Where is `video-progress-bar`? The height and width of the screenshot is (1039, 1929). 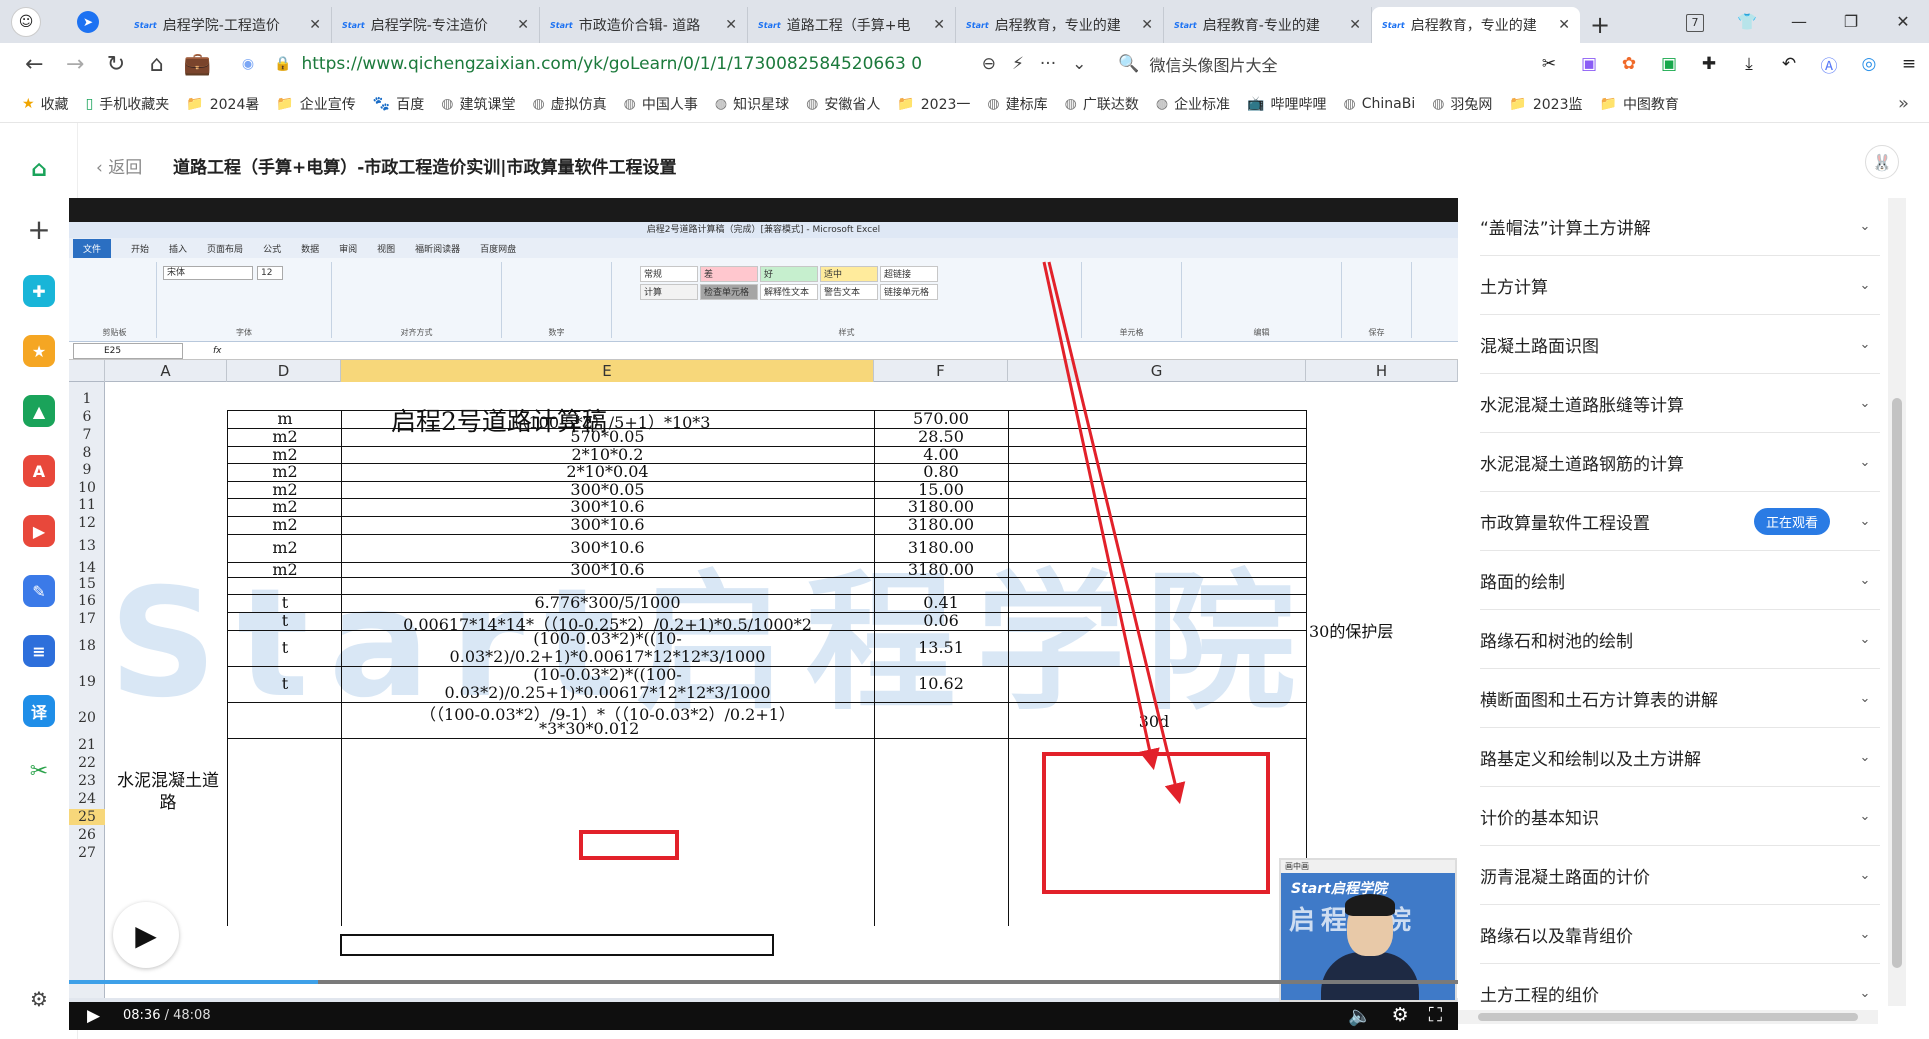
video-progress-bar is located at coordinates (763, 982).